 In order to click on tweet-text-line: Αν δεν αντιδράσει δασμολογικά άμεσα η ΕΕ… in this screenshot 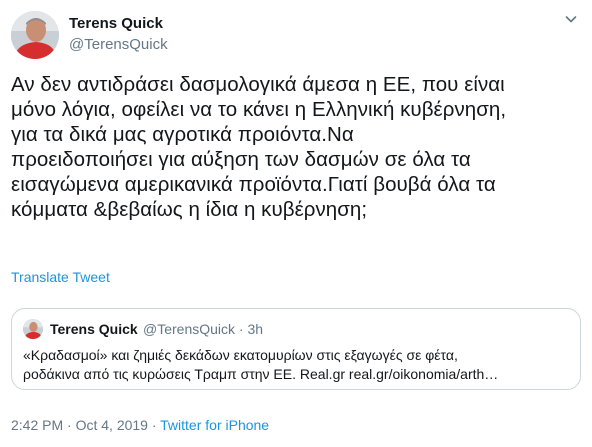, I will do `click(258, 84)`.